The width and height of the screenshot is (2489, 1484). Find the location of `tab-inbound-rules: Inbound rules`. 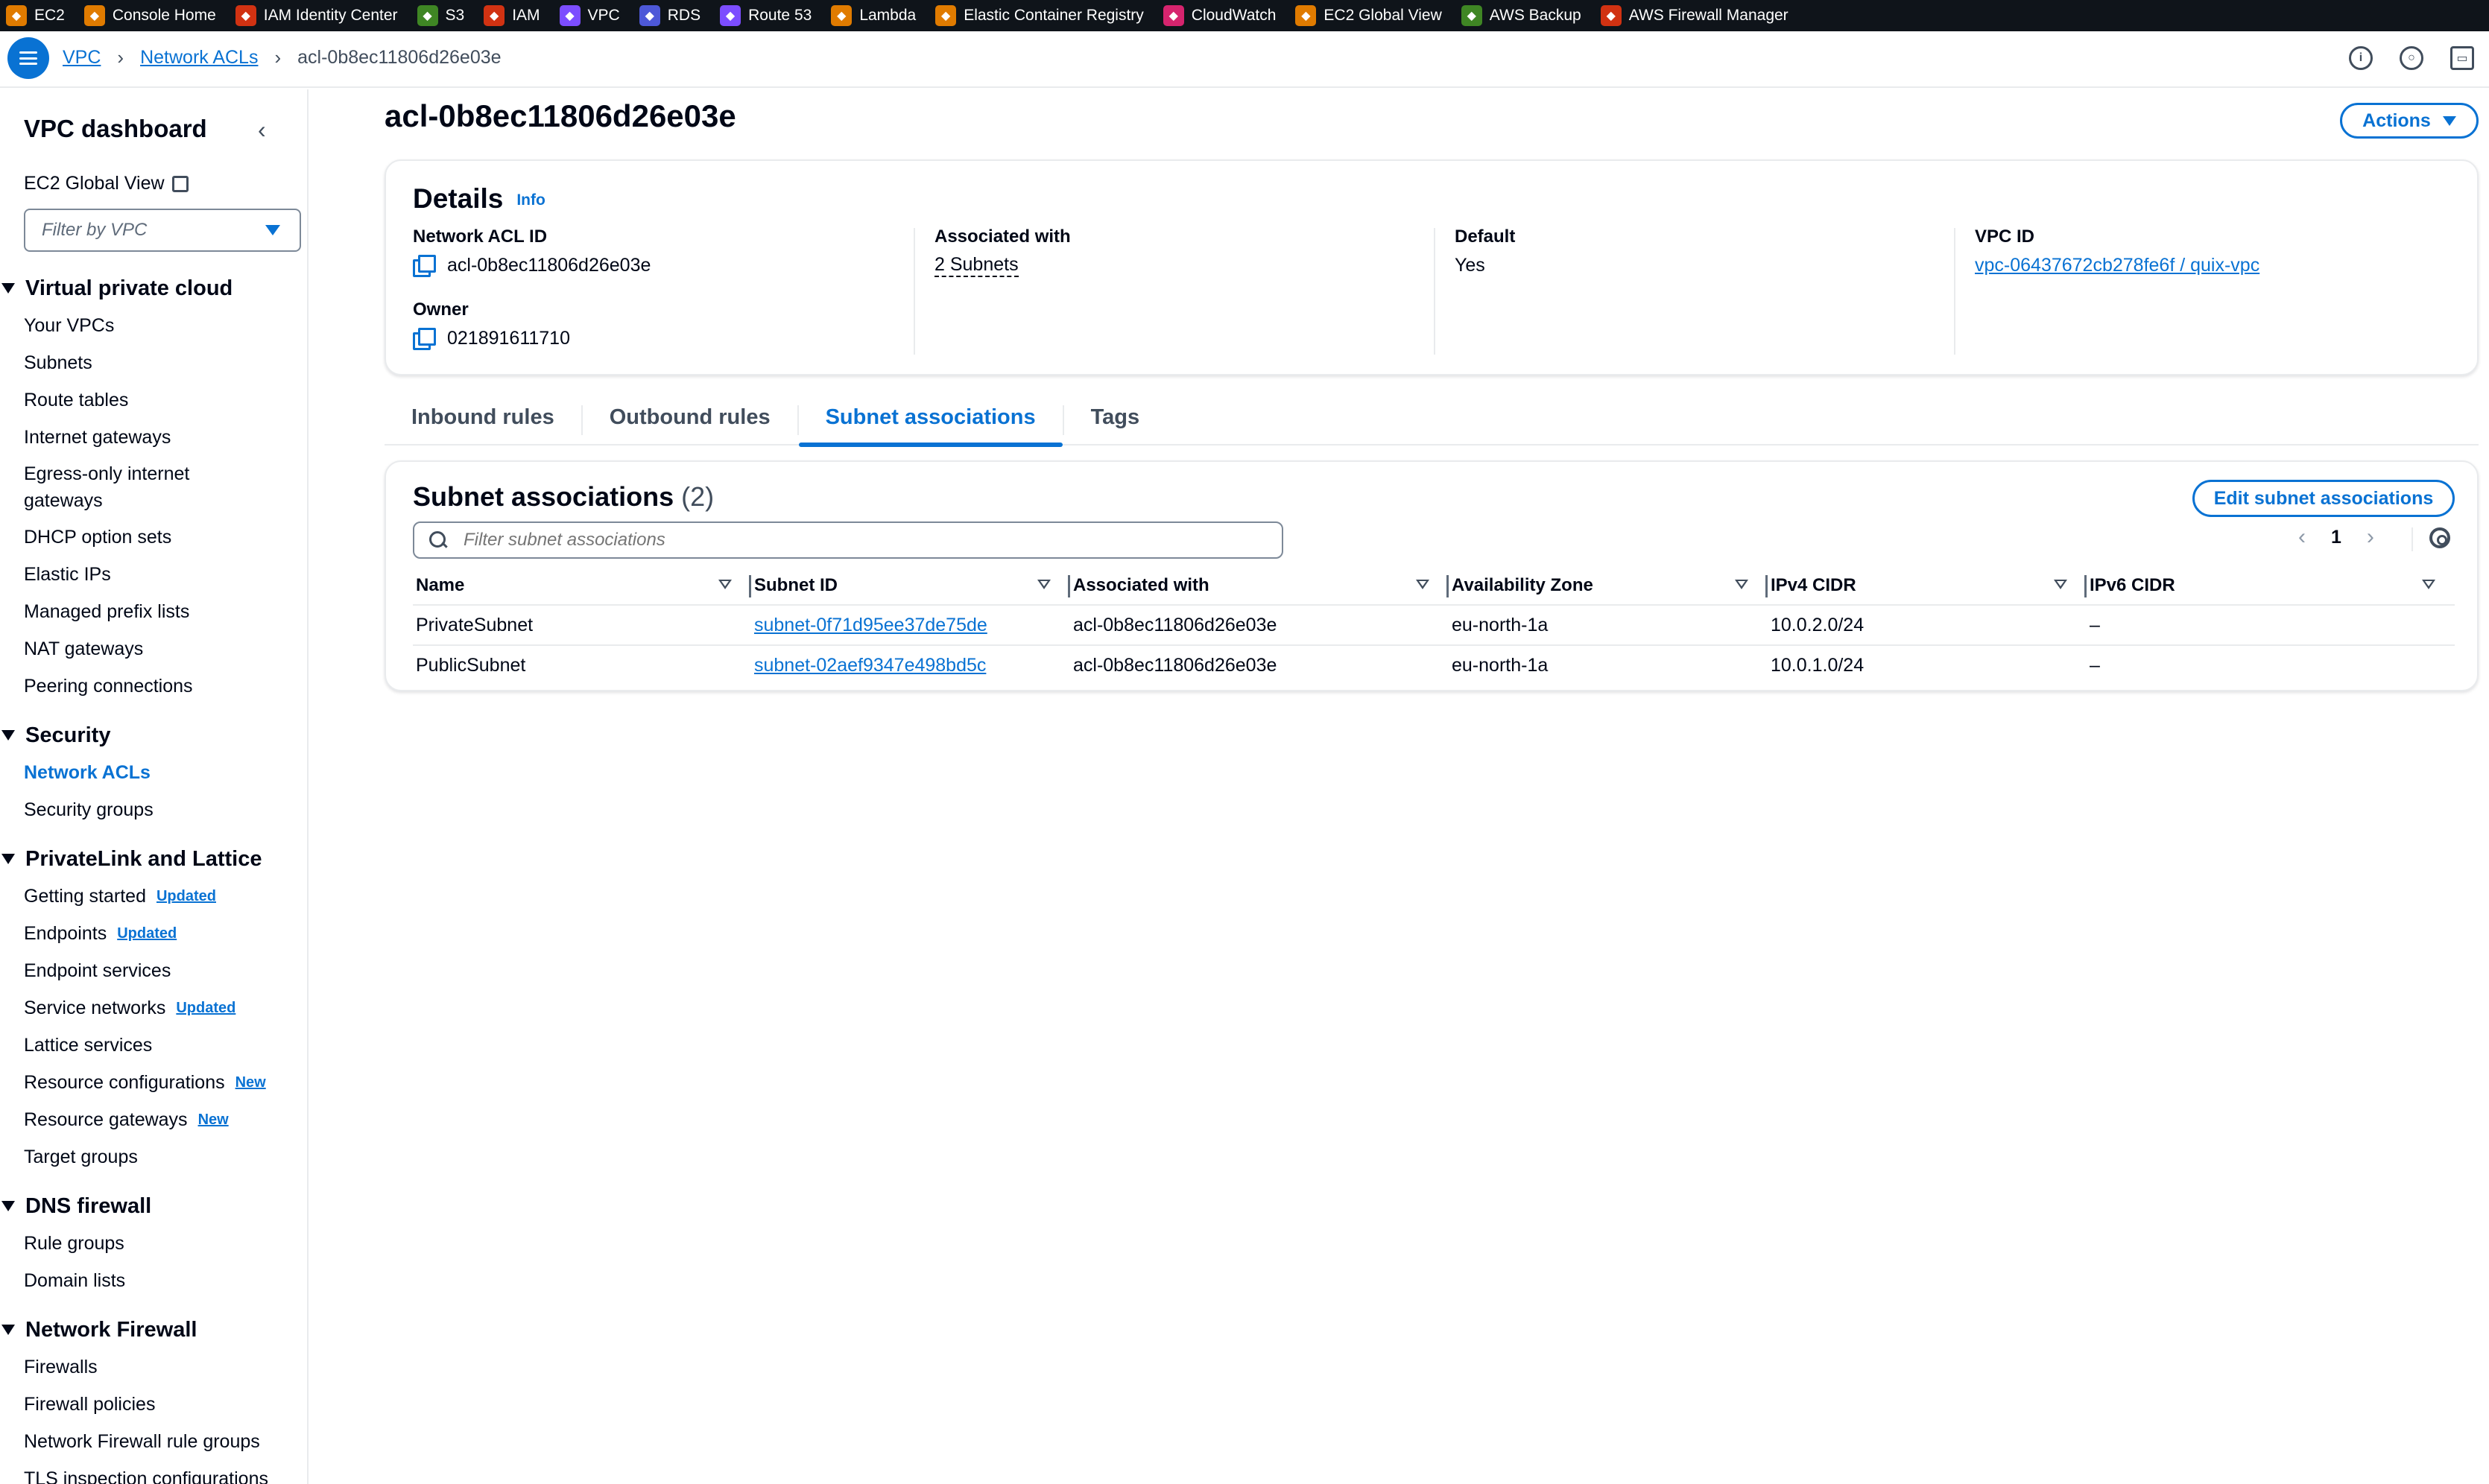

tab-inbound-rules: Inbound rules is located at coordinates (483, 420).